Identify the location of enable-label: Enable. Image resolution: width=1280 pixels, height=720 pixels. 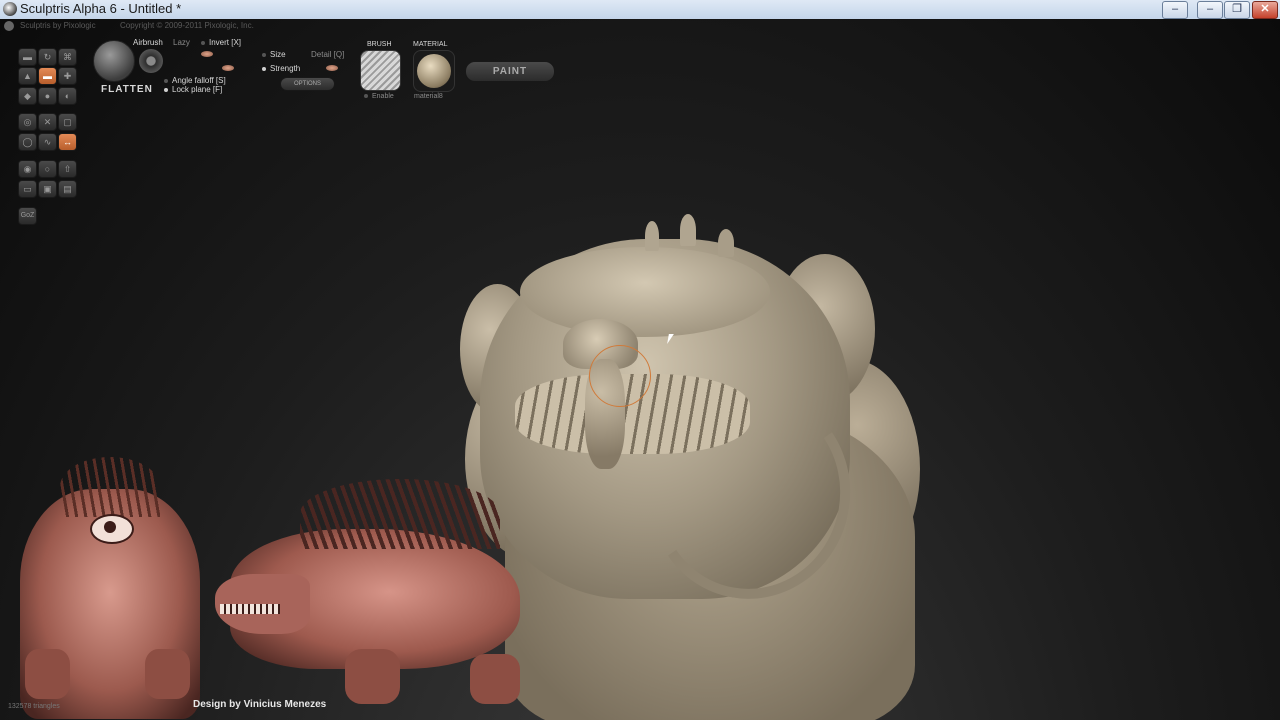
(383, 96).